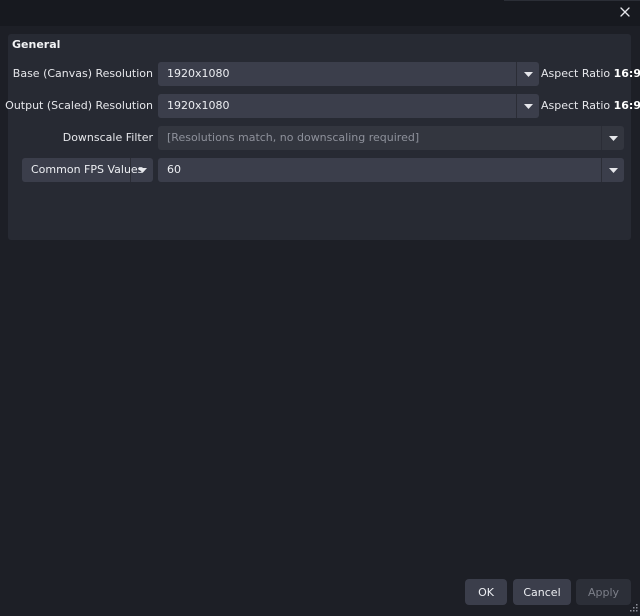 Image resolution: width=640 pixels, height=616 pixels. What do you see at coordinates (391, 170) in the screenshot?
I see `fps-value-combo: 60` at bounding box center [391, 170].